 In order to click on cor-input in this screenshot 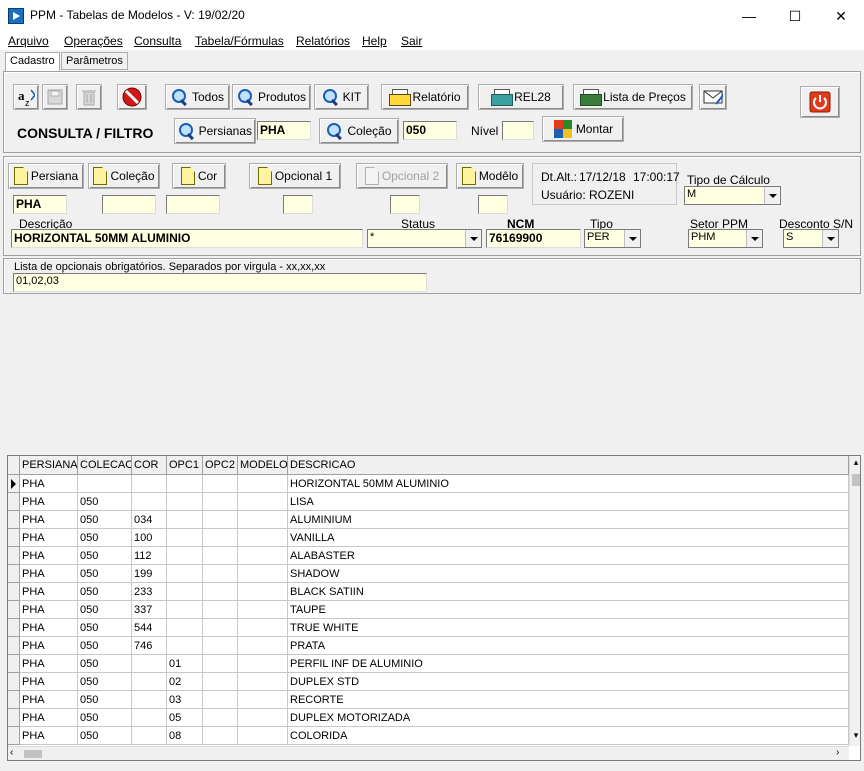, I will do `click(193, 204)`.